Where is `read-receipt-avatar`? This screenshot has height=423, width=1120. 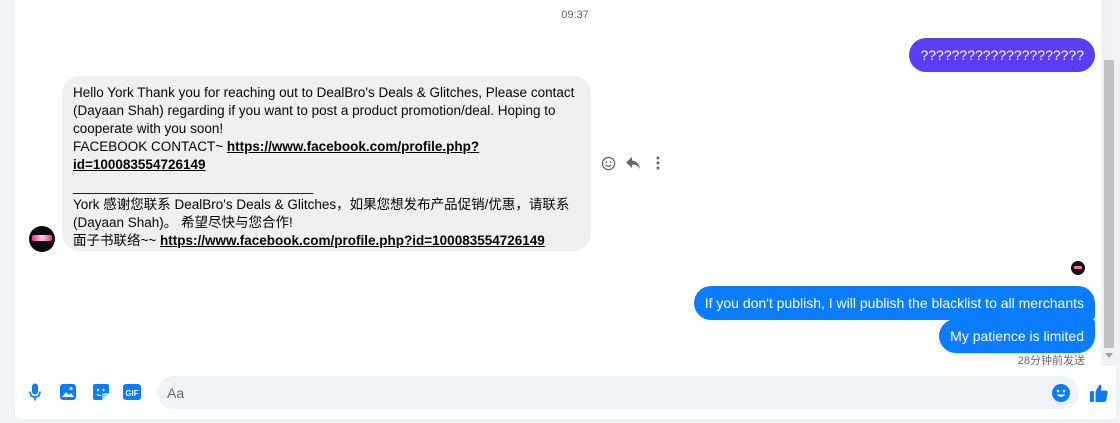
read-receipt-avatar is located at coordinates (1078, 268).